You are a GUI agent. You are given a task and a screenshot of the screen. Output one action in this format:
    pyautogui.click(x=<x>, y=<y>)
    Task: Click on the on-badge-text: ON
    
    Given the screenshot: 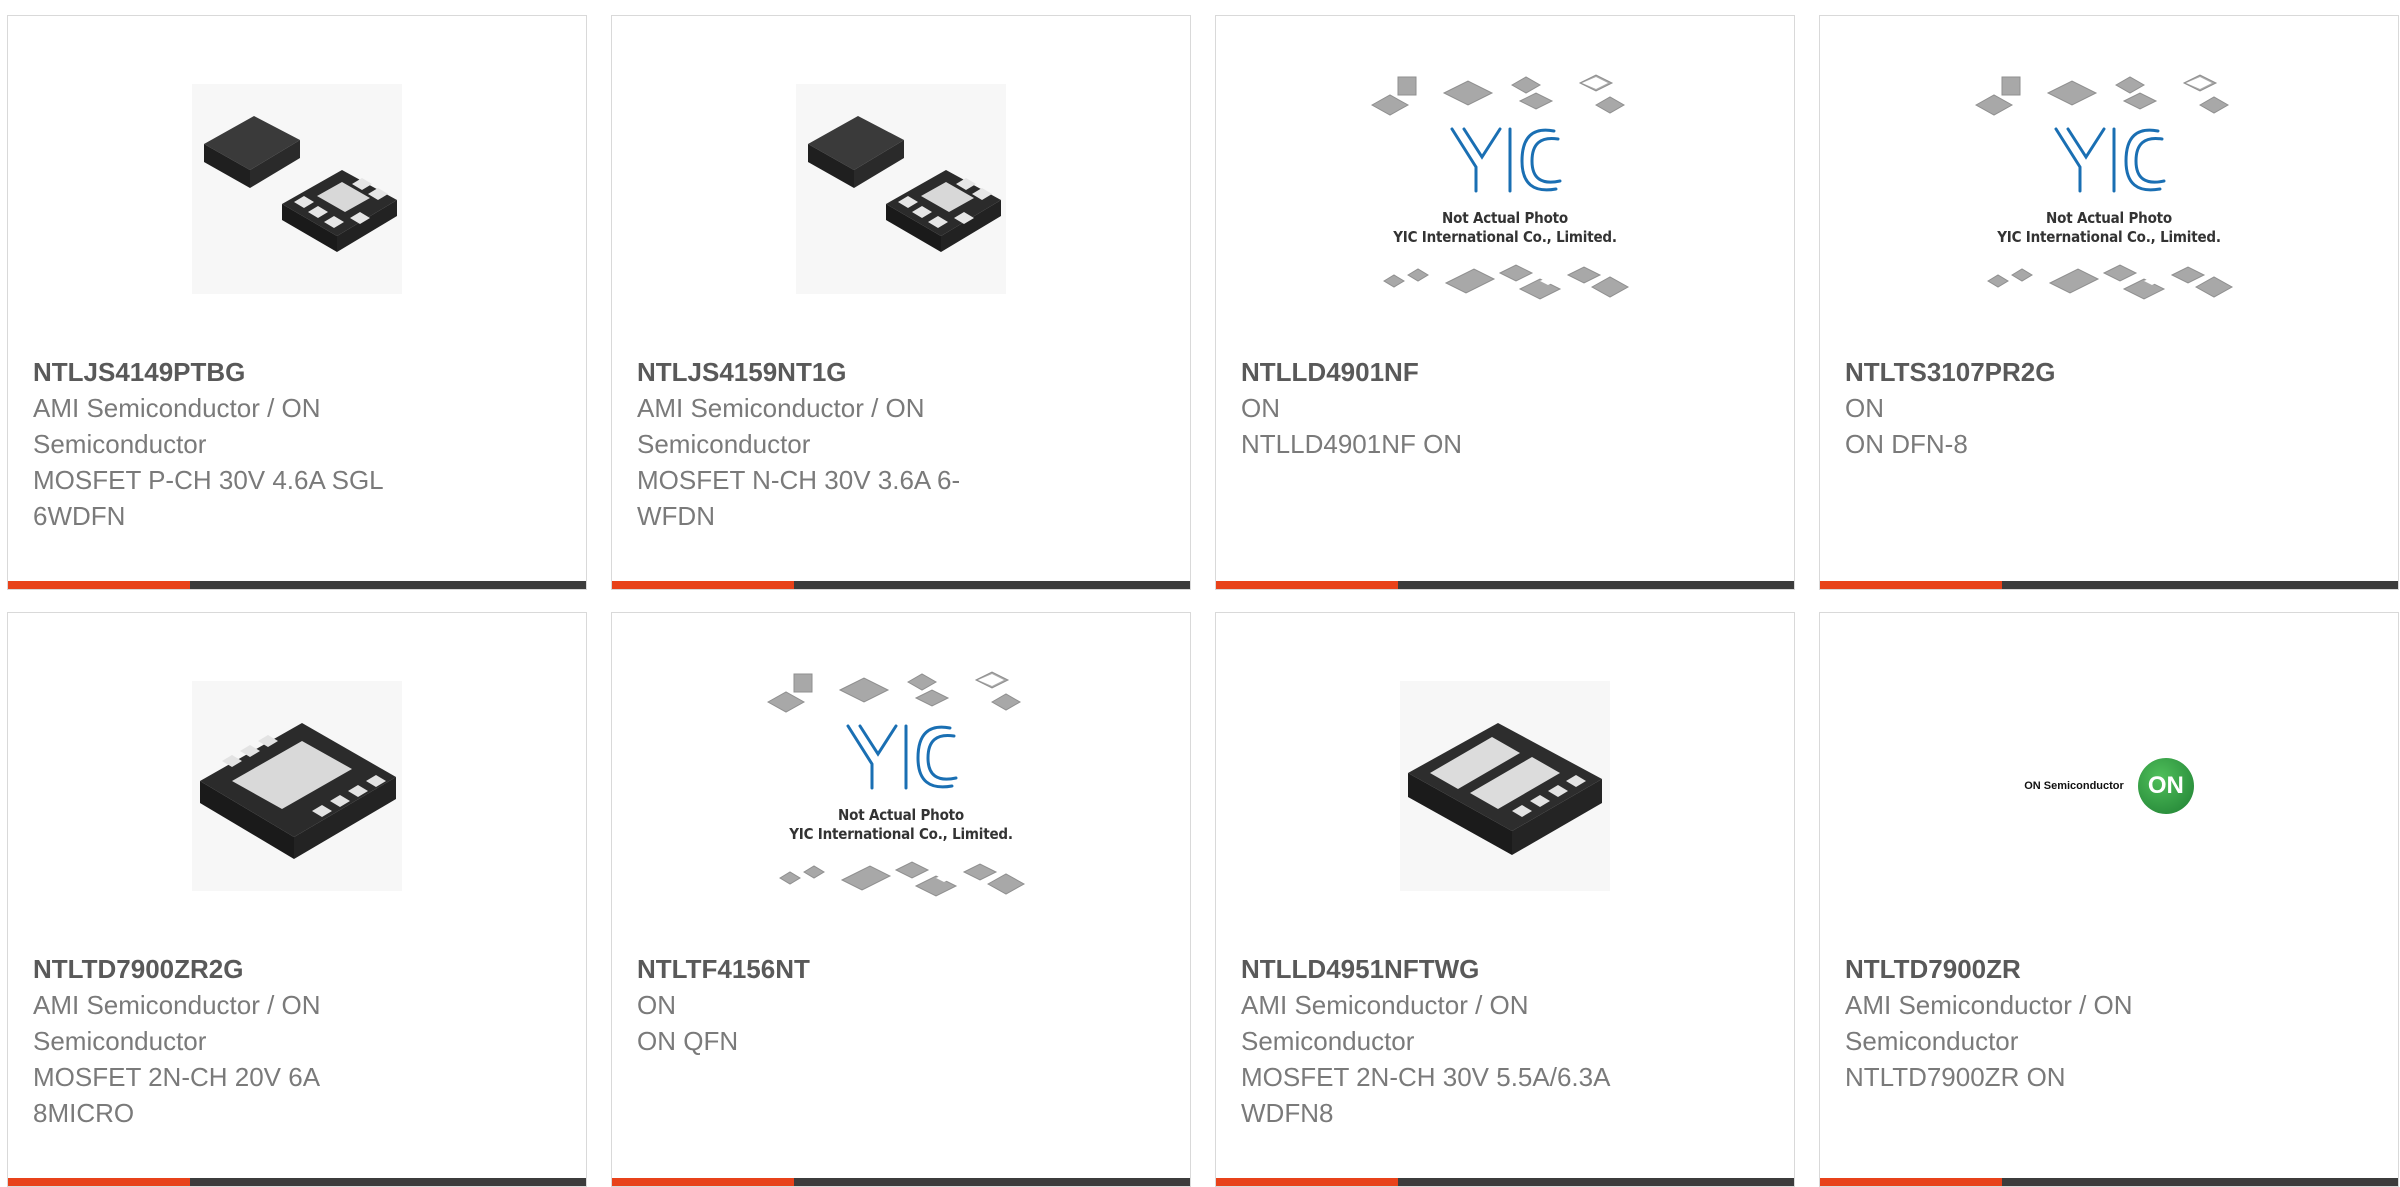 What is the action you would take?
    pyautogui.click(x=2165, y=785)
    